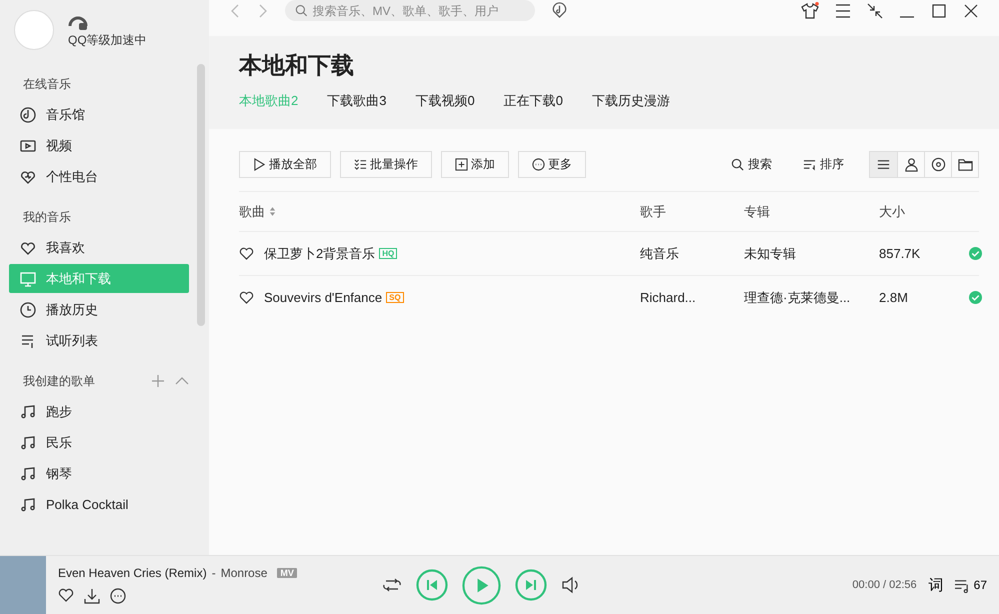 This screenshot has width=999, height=614. I want to click on column-header: 专辑, so click(811, 211).